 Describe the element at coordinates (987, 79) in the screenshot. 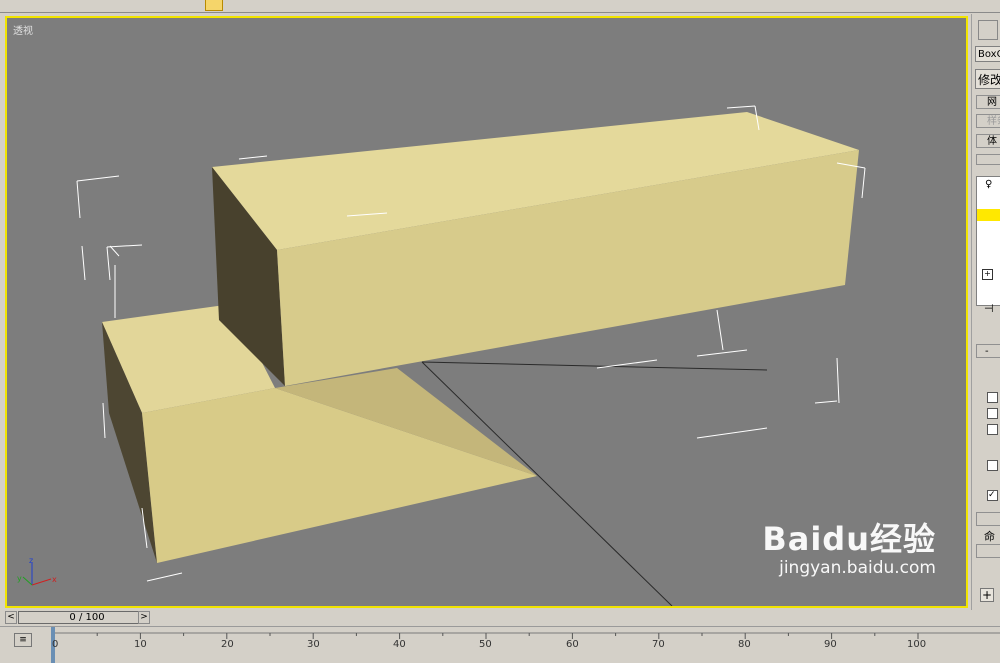

I see `modifier-list-dropdown: 修改` at that location.